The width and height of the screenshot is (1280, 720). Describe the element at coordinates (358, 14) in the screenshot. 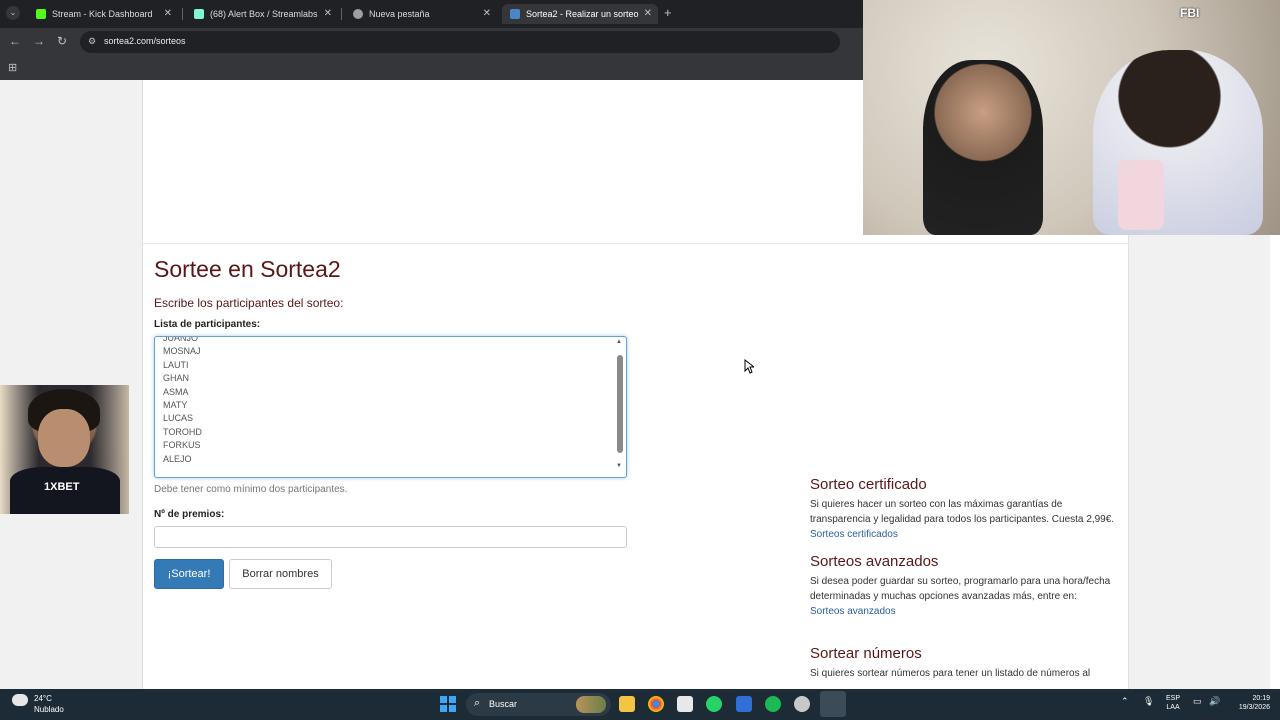

I see `chrome-favicon-icon` at that location.